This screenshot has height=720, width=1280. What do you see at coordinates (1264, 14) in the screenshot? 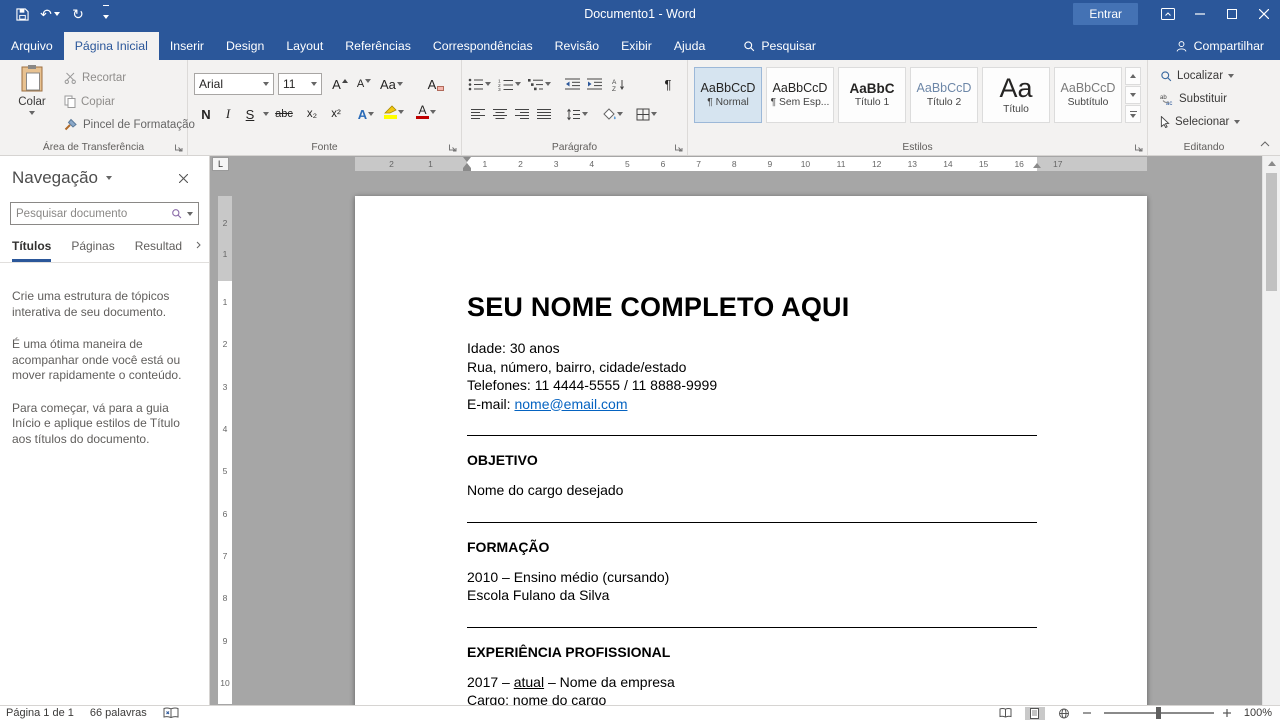
I see `close-button` at bounding box center [1264, 14].